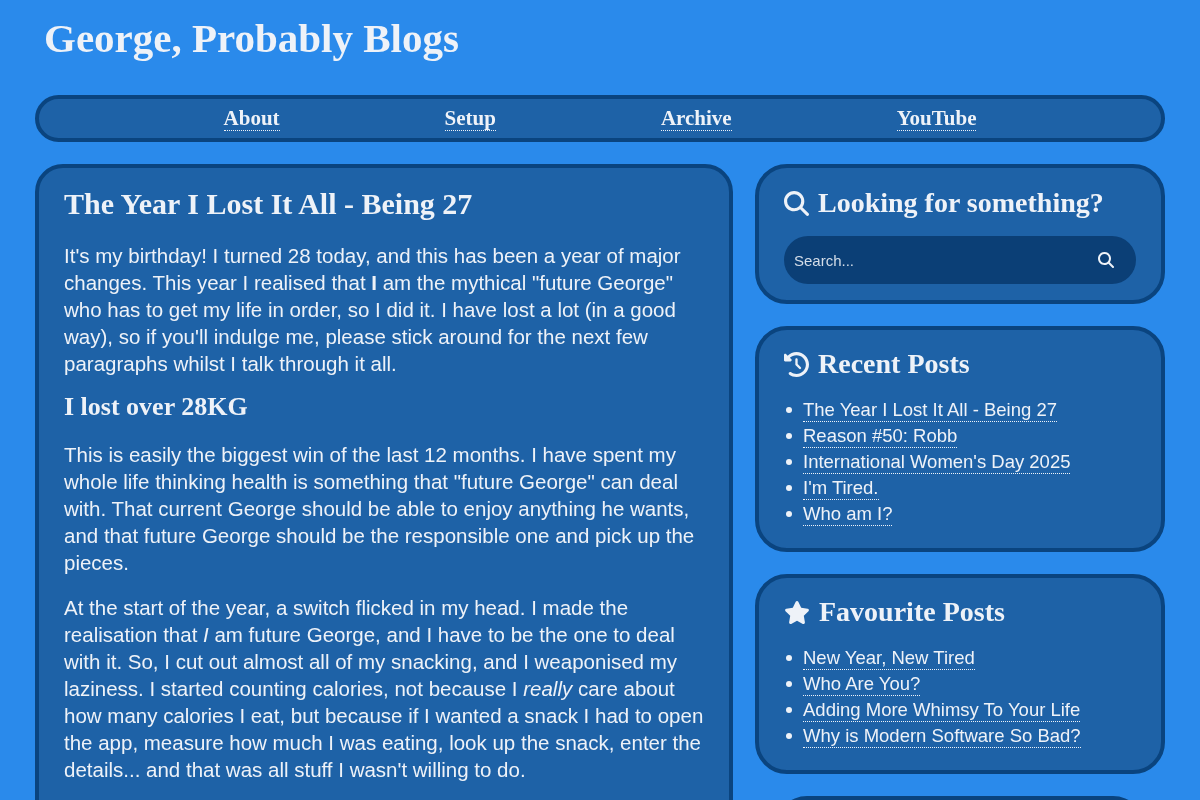 The width and height of the screenshot is (1200, 800). What do you see at coordinates (862, 684) in the screenshot?
I see `post-link: Who Are You?` at bounding box center [862, 684].